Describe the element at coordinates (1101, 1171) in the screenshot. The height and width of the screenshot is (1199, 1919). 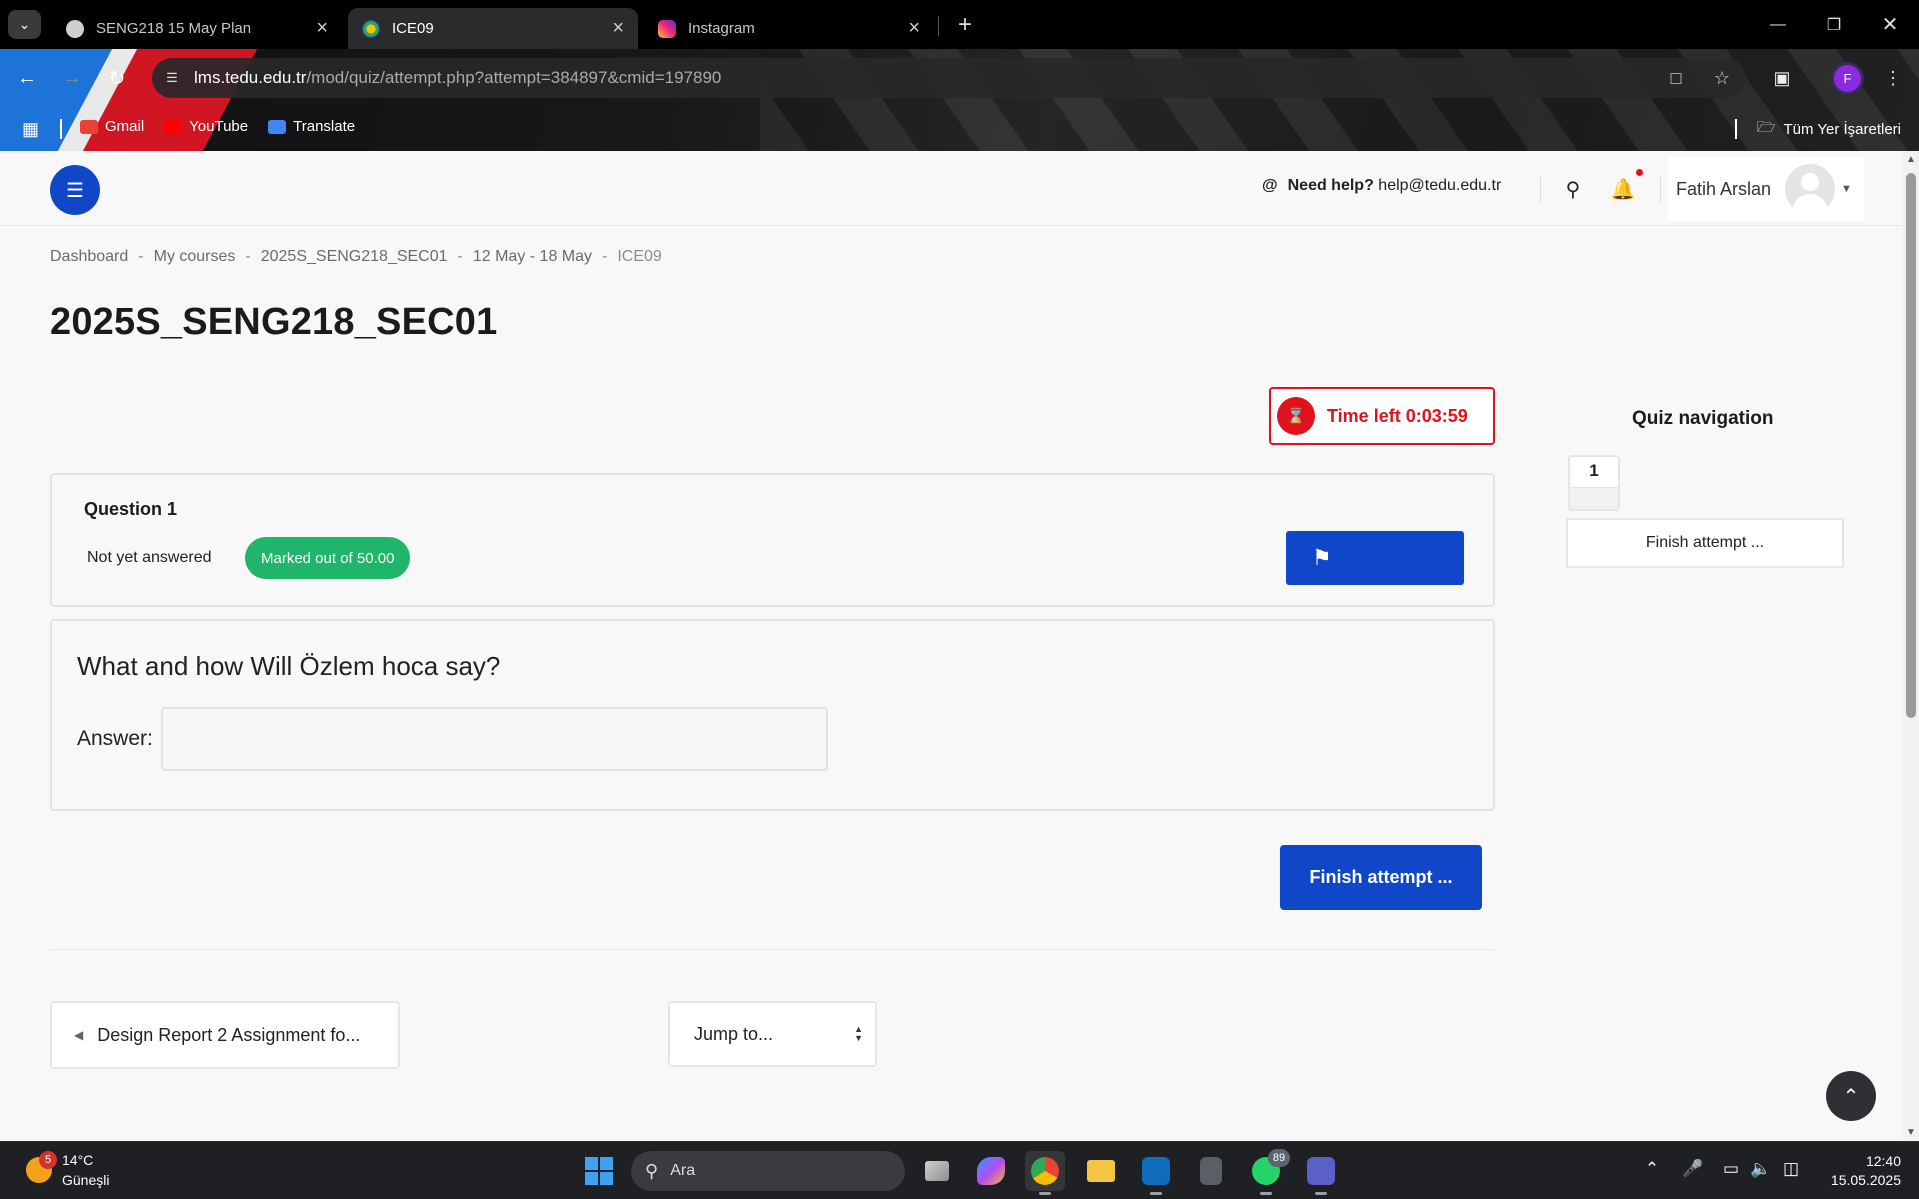
I see `file-explorer-icon` at that location.